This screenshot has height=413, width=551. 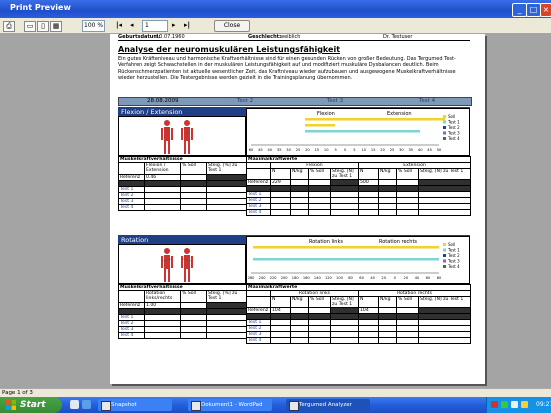 I want to click on test-date-4: Test 4, so click(x=427, y=101).